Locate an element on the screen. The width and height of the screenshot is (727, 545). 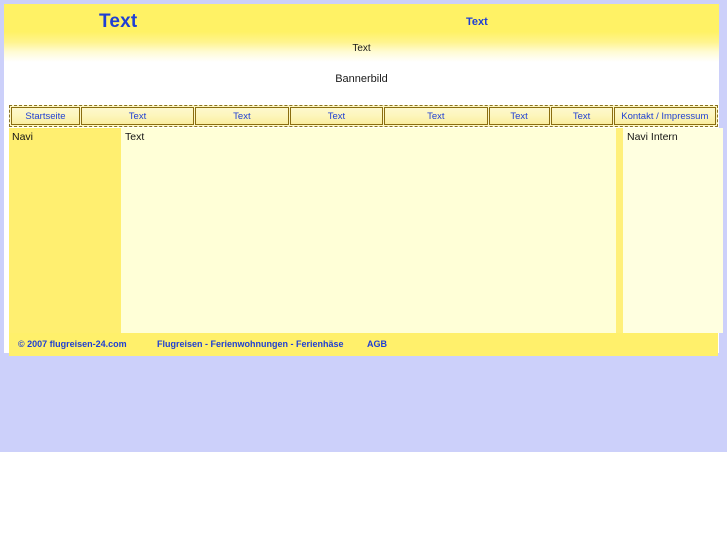
nav-item-label: Startseite is located at coordinates (45, 116).